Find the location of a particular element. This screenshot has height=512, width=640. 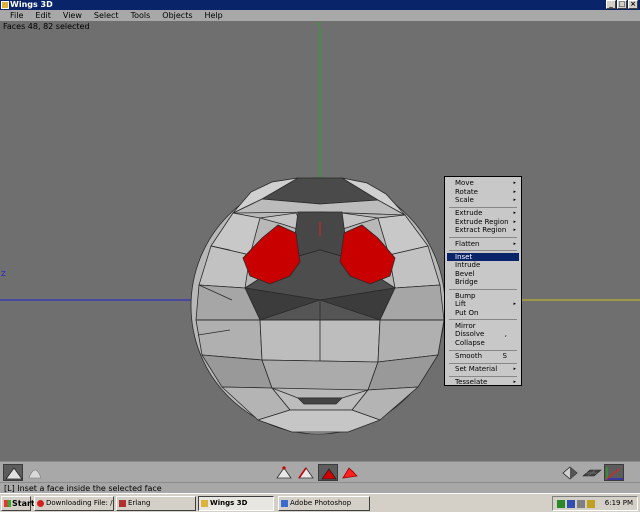

menu-item-inset: Inset is located at coordinates (483, 257).